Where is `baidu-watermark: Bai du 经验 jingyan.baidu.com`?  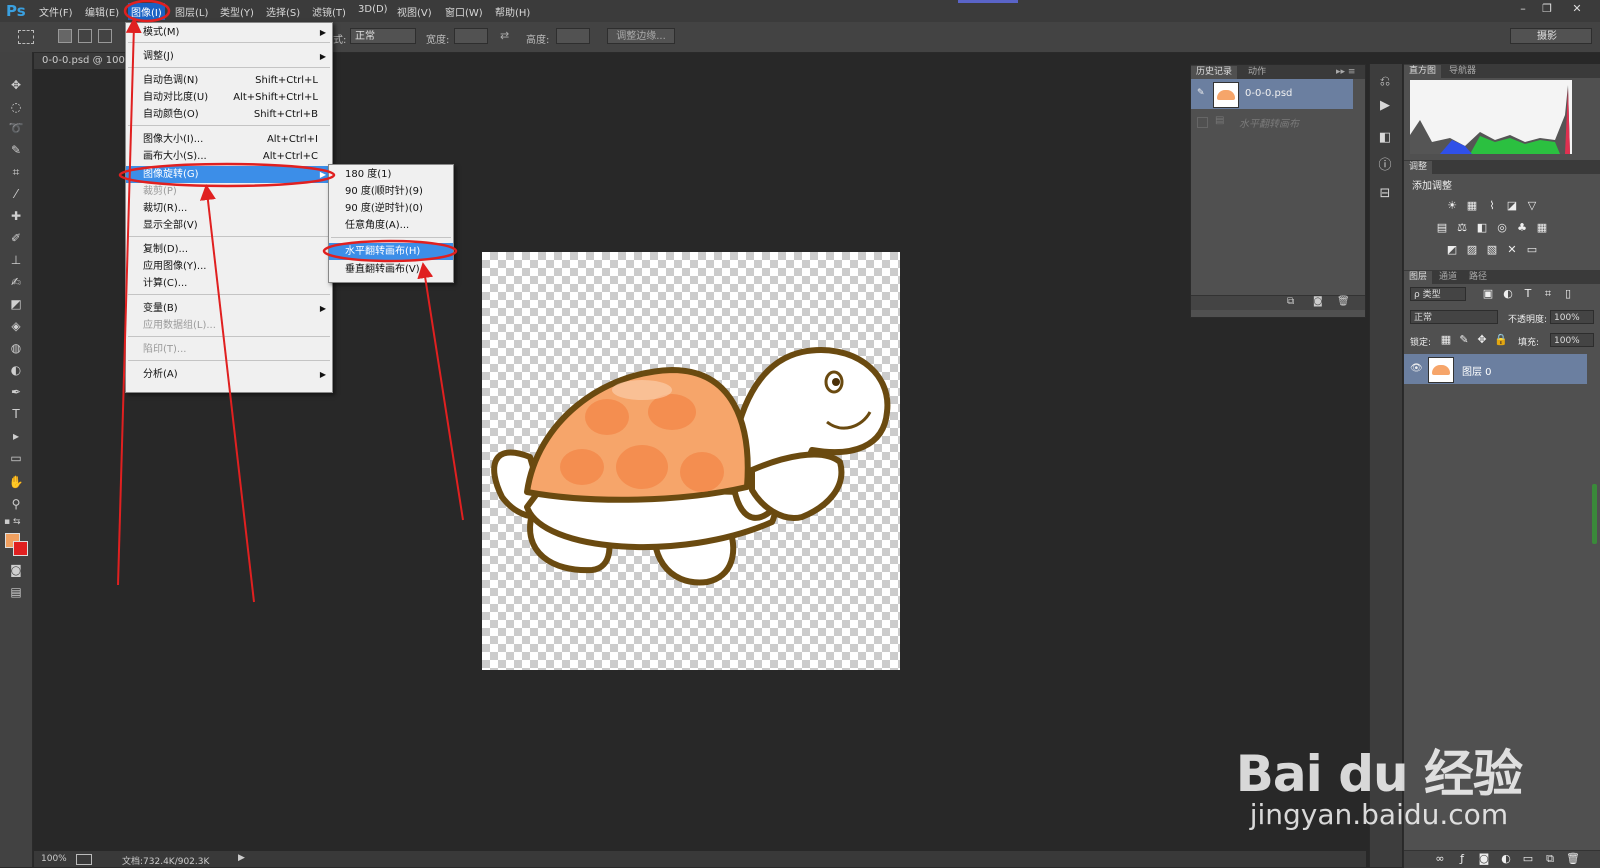
baidu-watermark: Bai du 经验 jingyan.baidu.com is located at coordinates (1379, 782).